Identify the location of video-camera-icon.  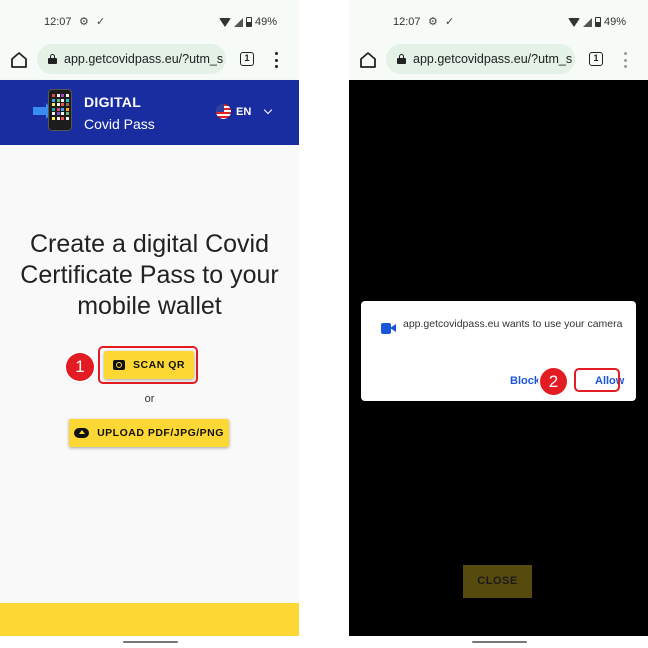
(388, 328).